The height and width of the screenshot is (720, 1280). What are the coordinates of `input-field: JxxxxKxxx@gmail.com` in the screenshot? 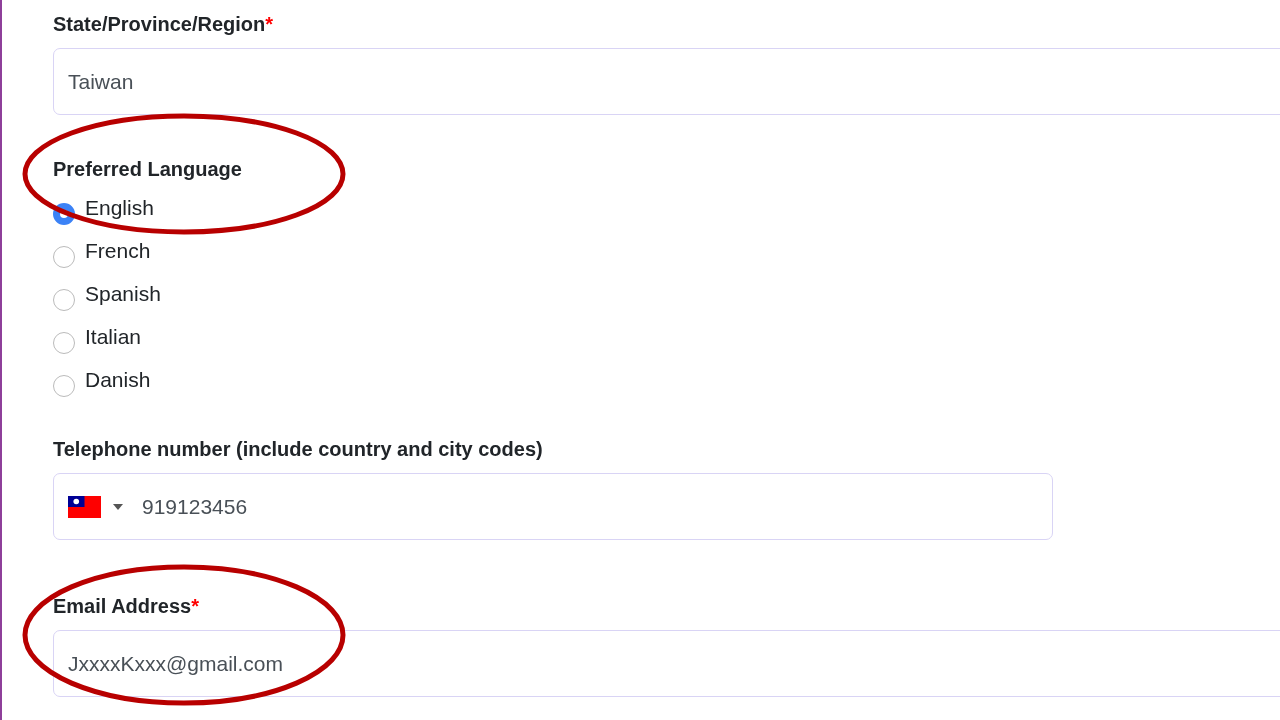 It's located at (666, 663).